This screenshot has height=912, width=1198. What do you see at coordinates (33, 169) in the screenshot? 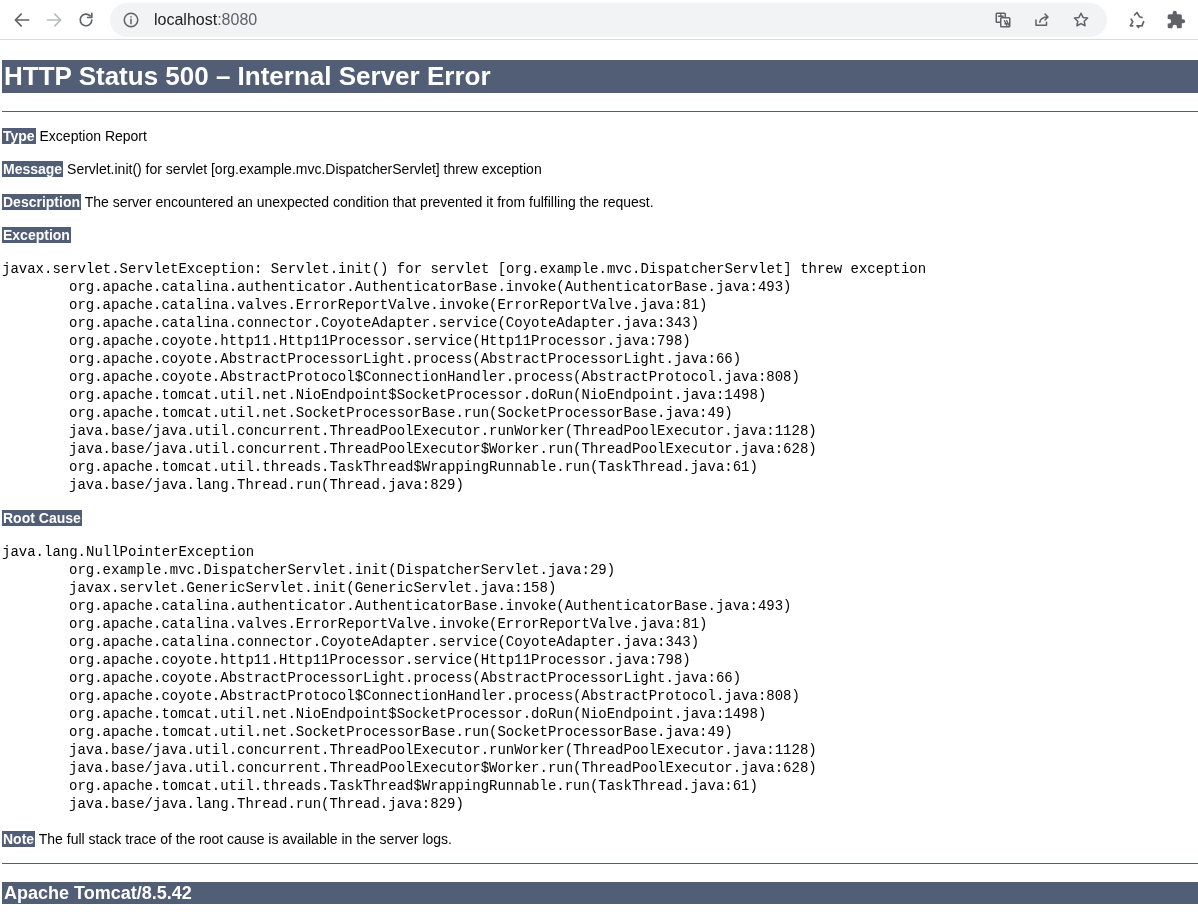
I see `field-label: Message` at bounding box center [33, 169].